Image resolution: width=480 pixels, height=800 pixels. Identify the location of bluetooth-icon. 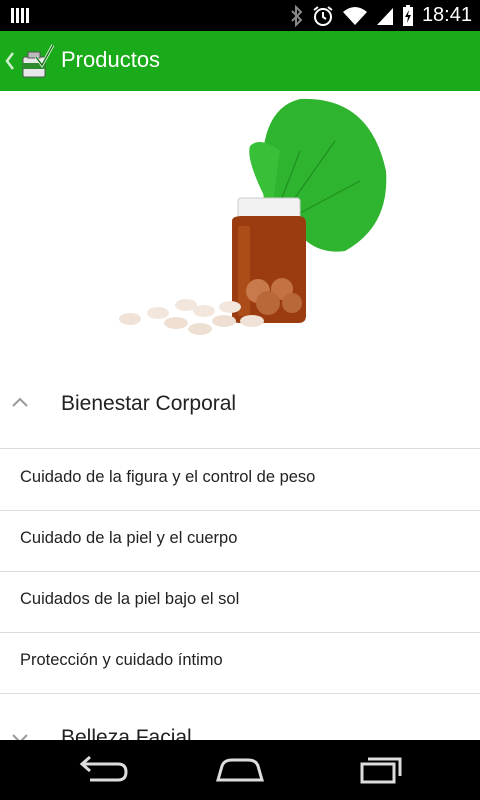
(297, 15).